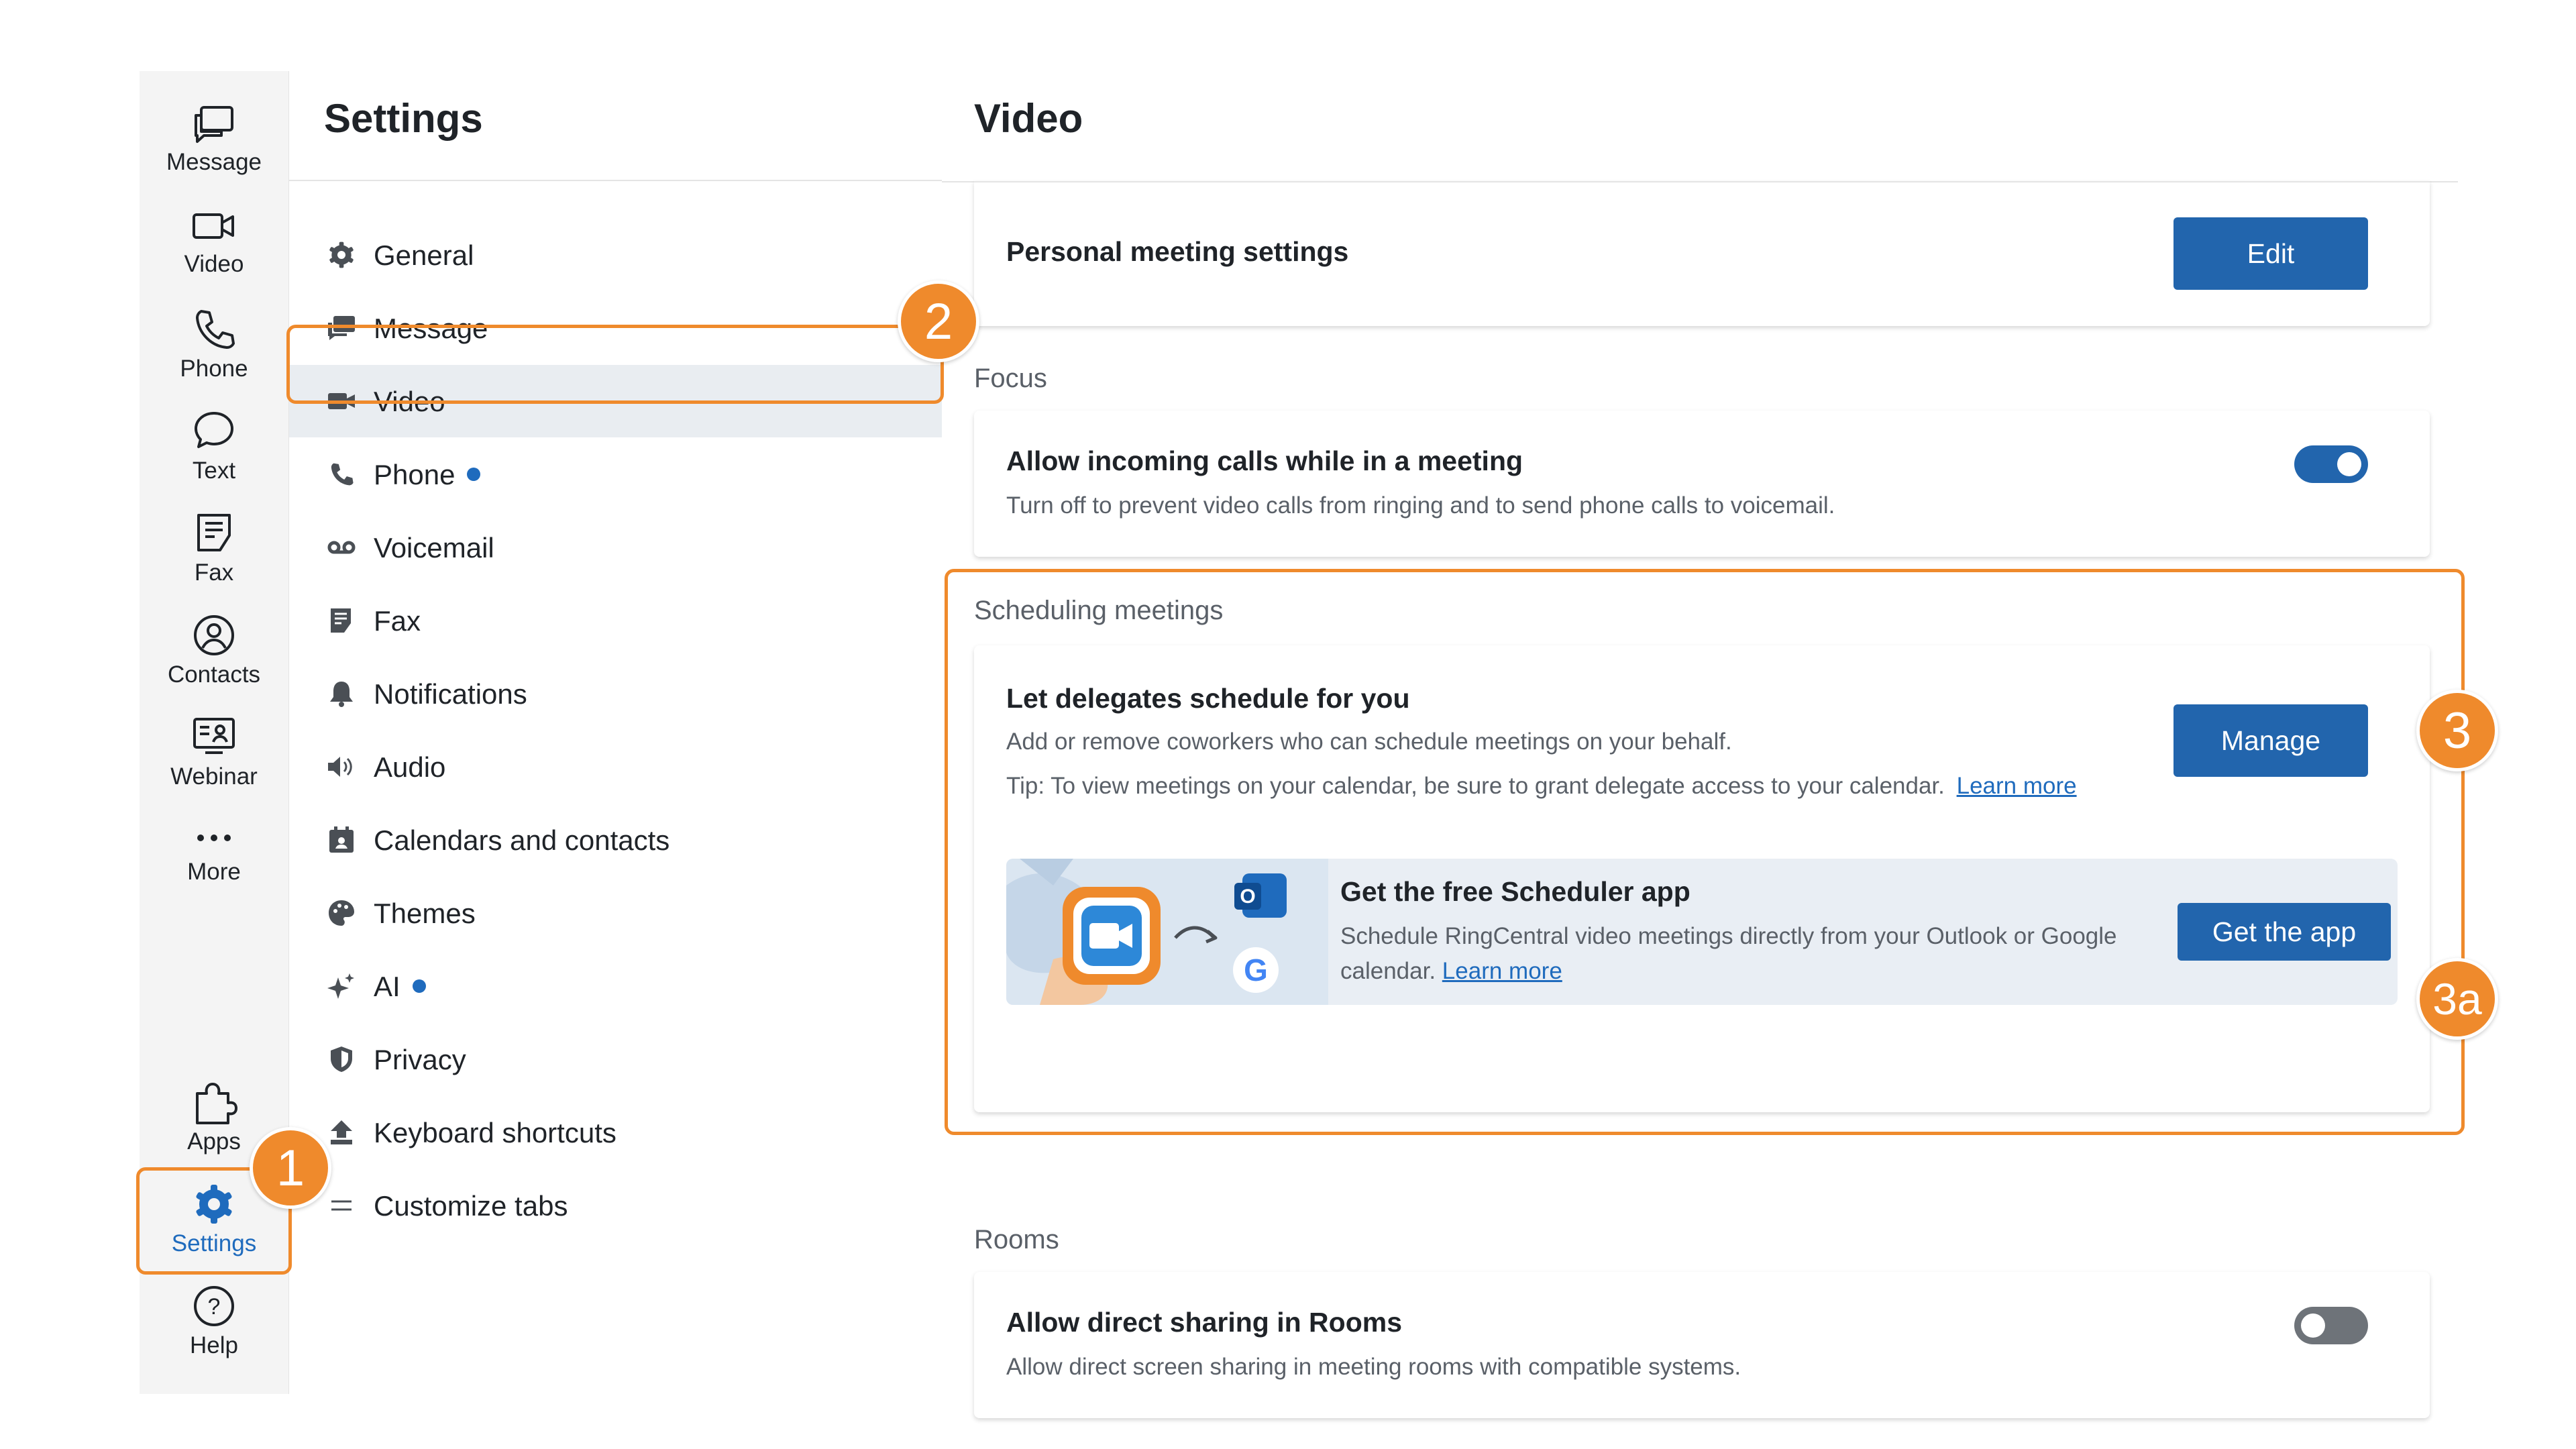  Describe the element at coordinates (290, 1168) in the screenshot. I see `step-badge-1: 1` at that location.